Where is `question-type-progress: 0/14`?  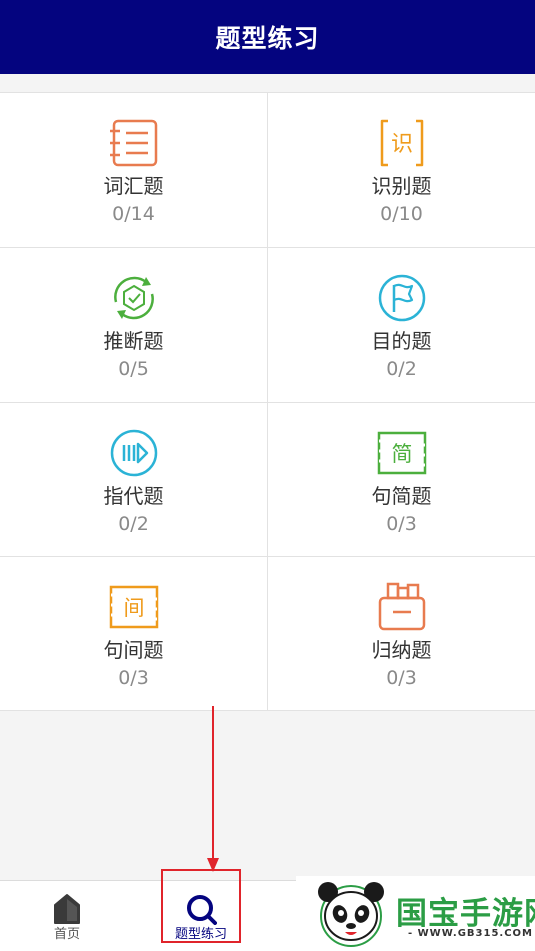 question-type-progress: 0/14 is located at coordinates (133, 214).